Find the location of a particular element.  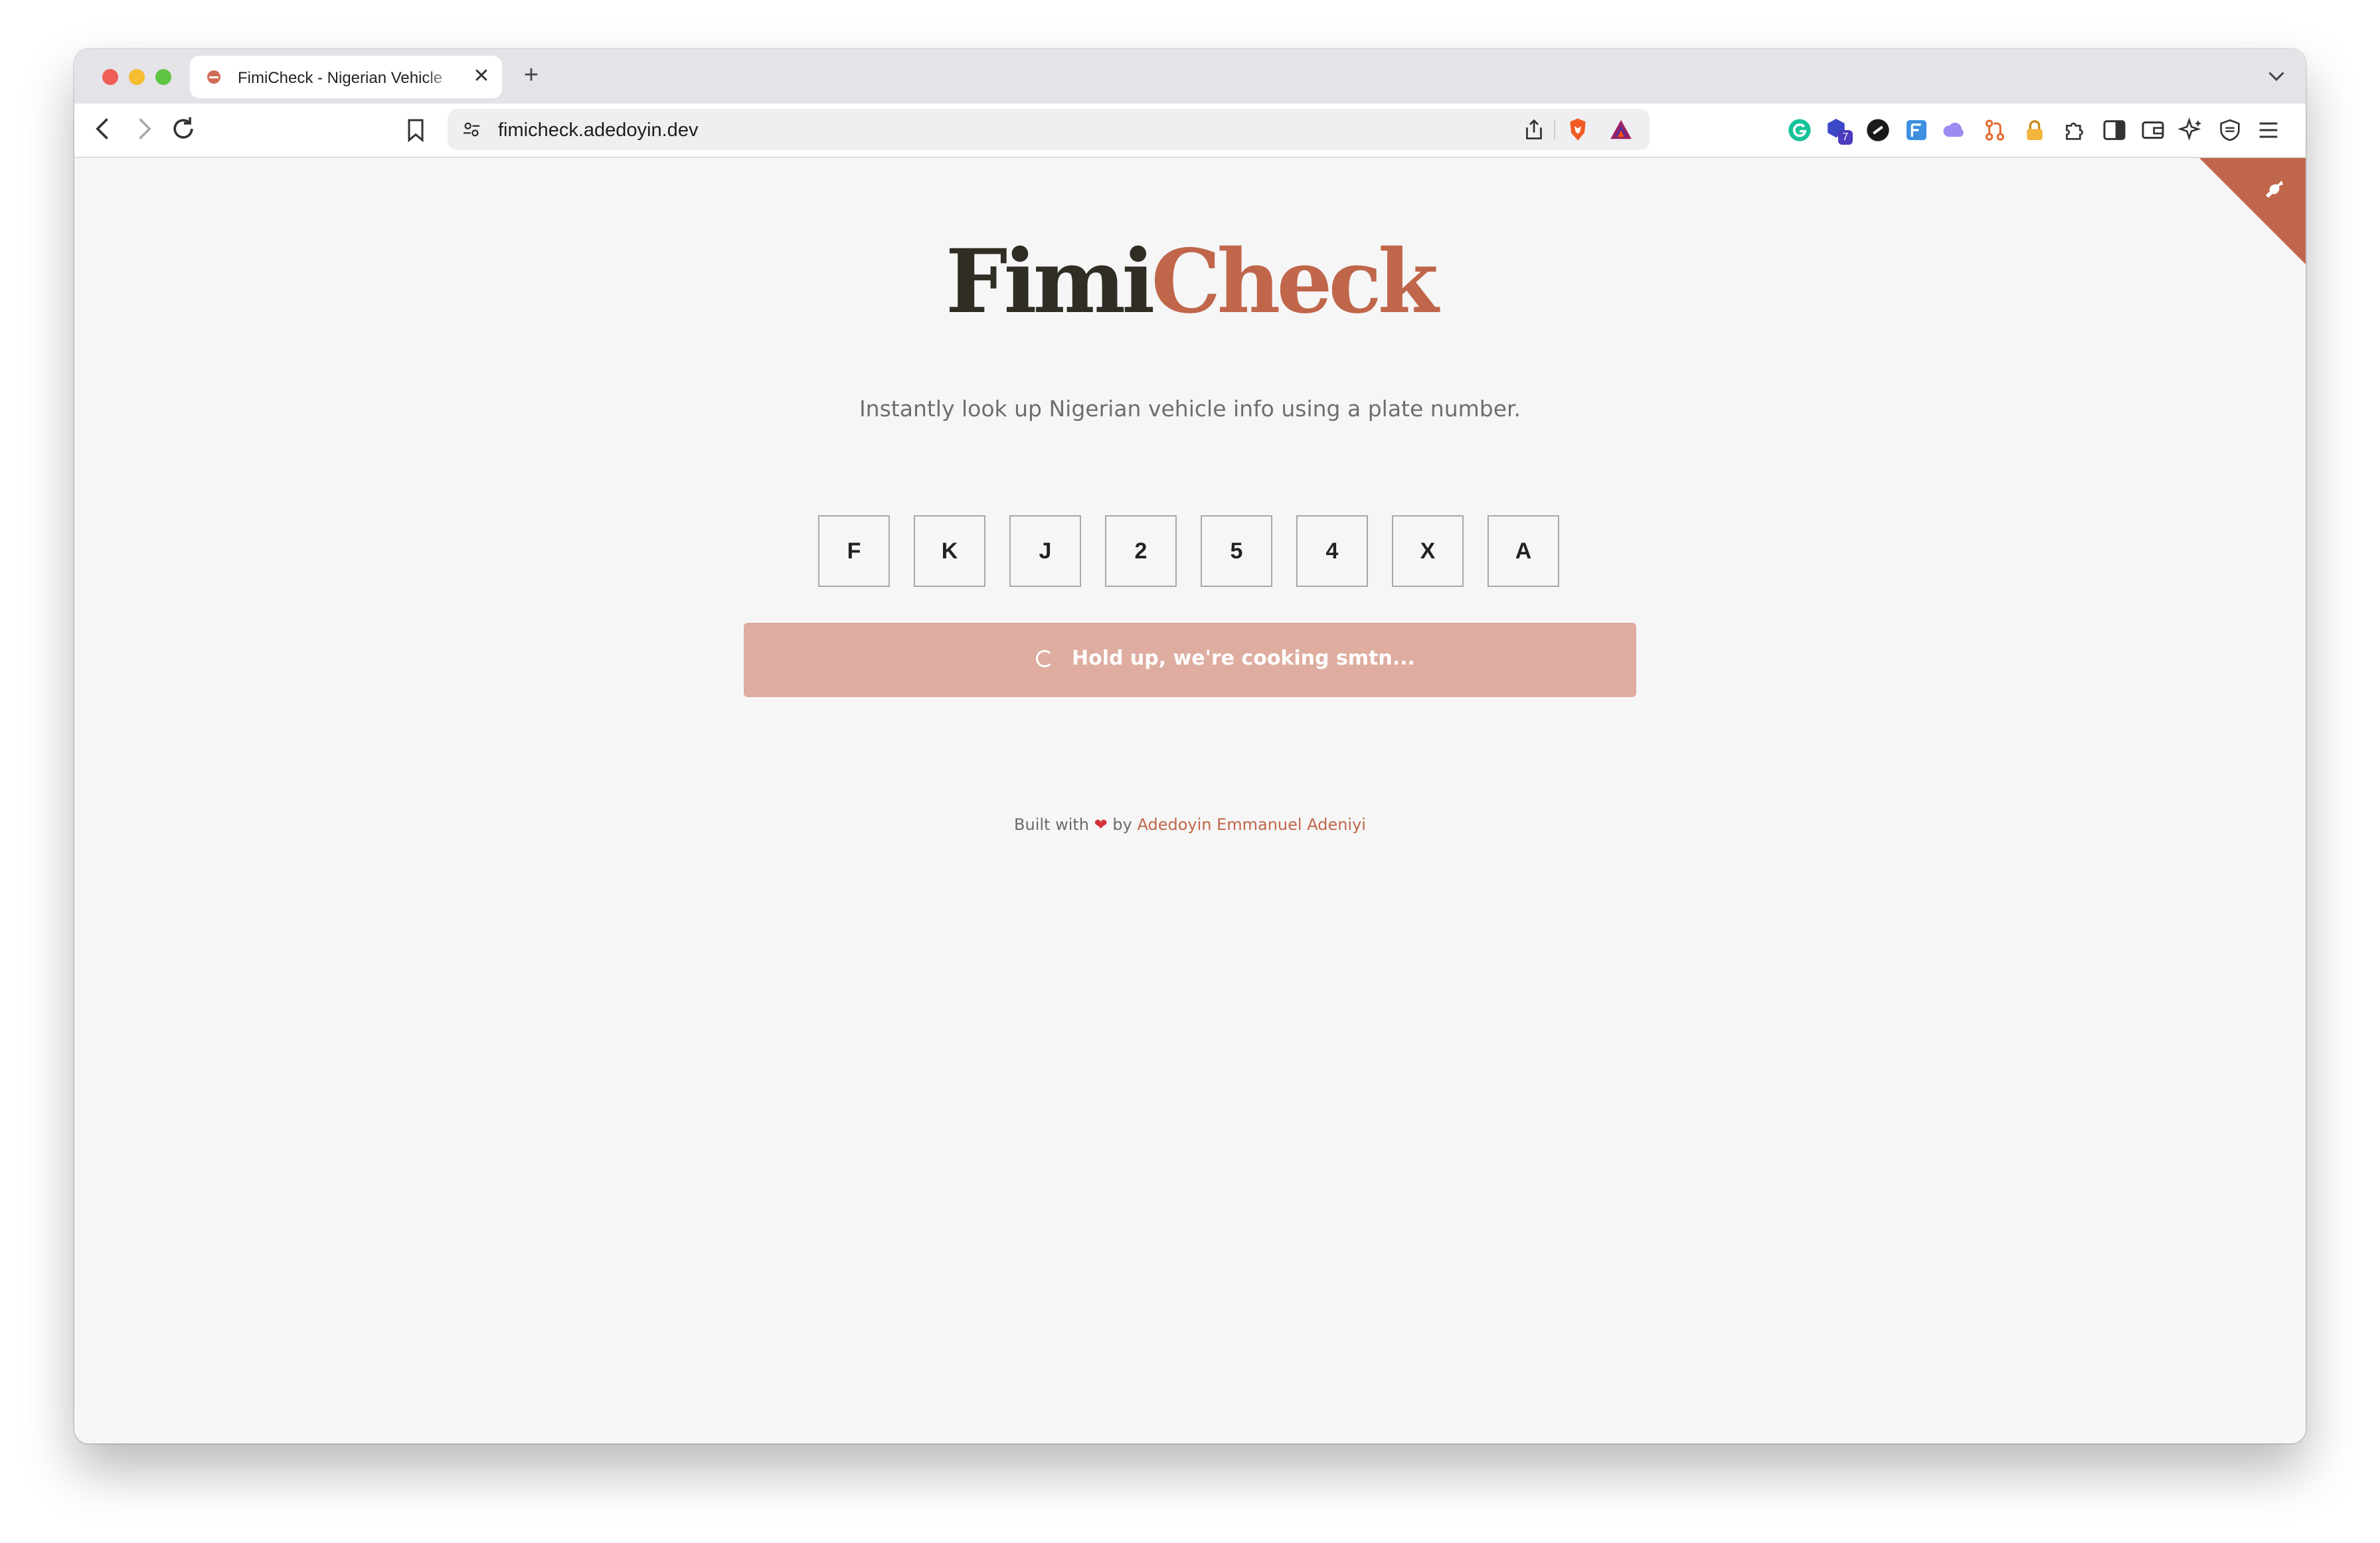

hamburger-menu-icon is located at coordinates (2268, 130).